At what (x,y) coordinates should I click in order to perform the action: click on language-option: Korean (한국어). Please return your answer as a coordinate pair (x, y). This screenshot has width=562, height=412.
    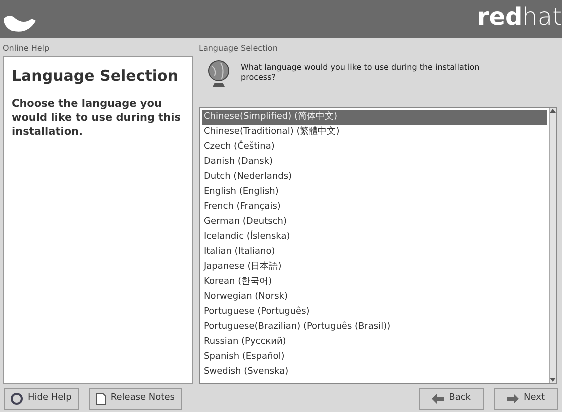
    Looking at the image, I should click on (374, 282).